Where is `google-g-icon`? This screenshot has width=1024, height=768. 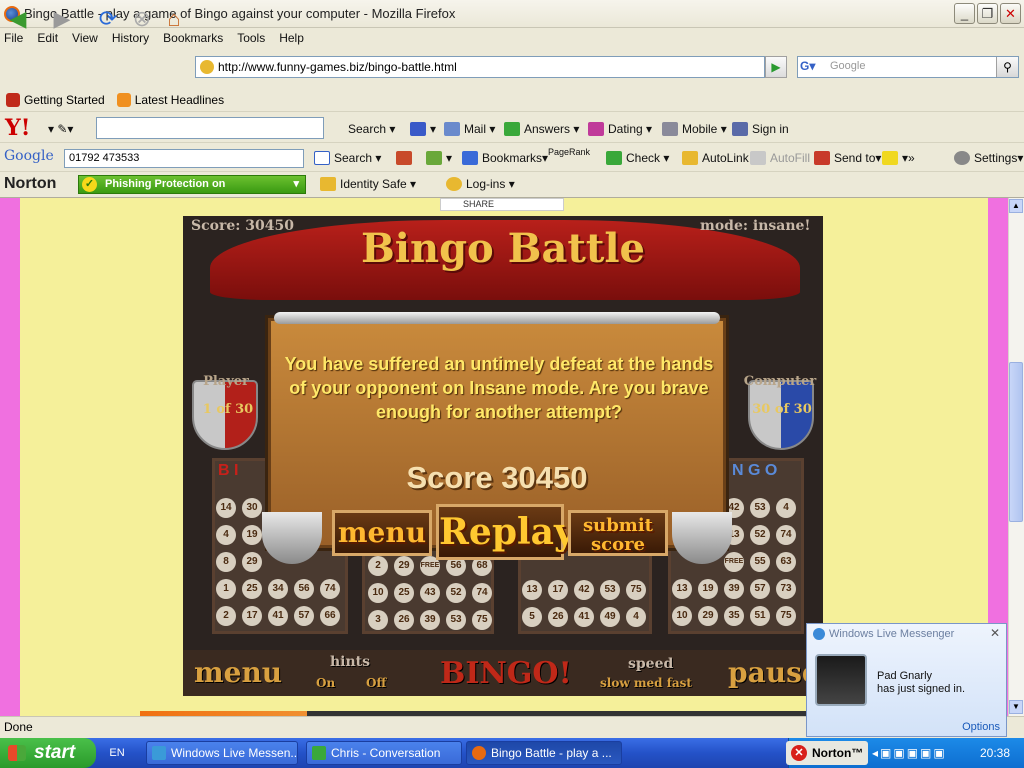 google-g-icon is located at coordinates (322, 158).